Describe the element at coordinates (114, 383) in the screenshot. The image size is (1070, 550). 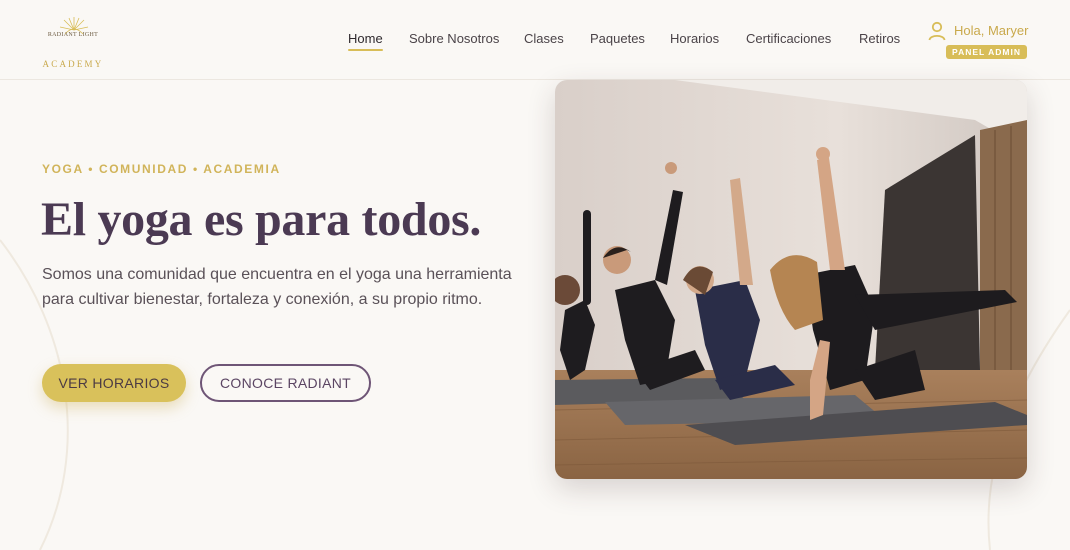
I see `view-schedule-button: VER HORARIOS` at that location.